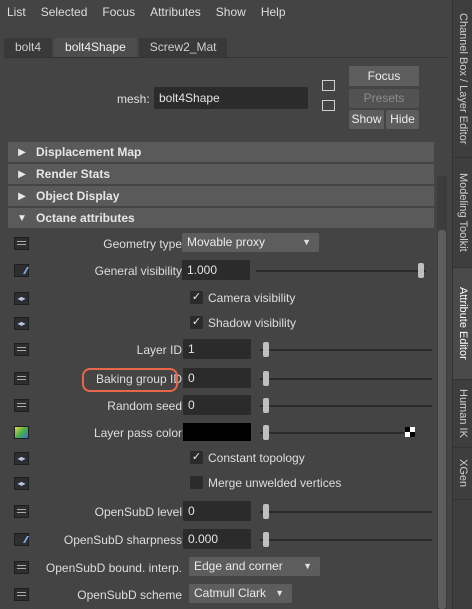 The height and width of the screenshot is (609, 472). I want to click on tab-divider, so click(226, 57).